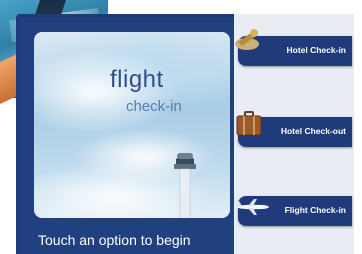 Image resolution: width=362 pixels, height=254 pixels. I want to click on control-tower-icon, so click(185, 185).